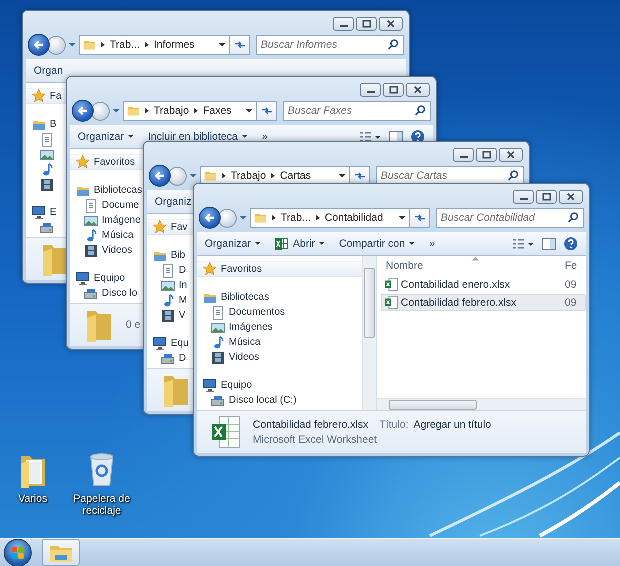 This screenshot has height=566, width=620. What do you see at coordinates (167, 301) in the screenshot?
I see `nav-item: M` at bounding box center [167, 301].